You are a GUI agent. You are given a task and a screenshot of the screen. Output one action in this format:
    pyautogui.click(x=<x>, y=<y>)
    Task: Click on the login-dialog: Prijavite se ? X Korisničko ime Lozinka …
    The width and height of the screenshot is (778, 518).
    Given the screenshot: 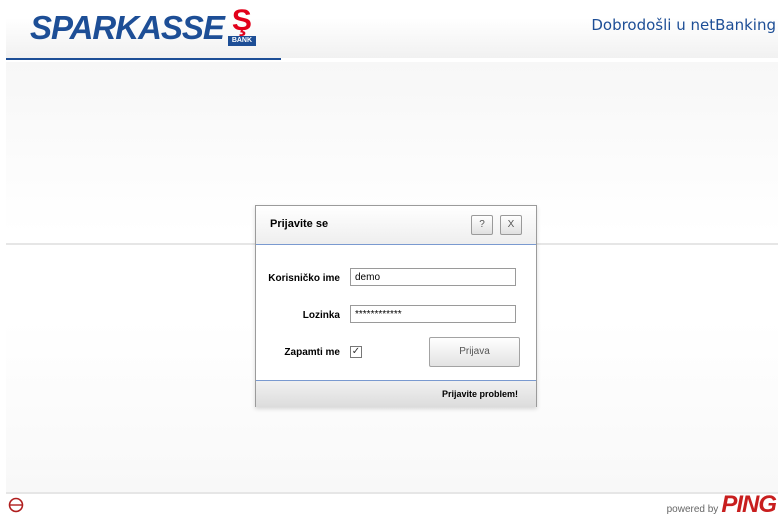 What is the action you would take?
    pyautogui.click(x=396, y=306)
    